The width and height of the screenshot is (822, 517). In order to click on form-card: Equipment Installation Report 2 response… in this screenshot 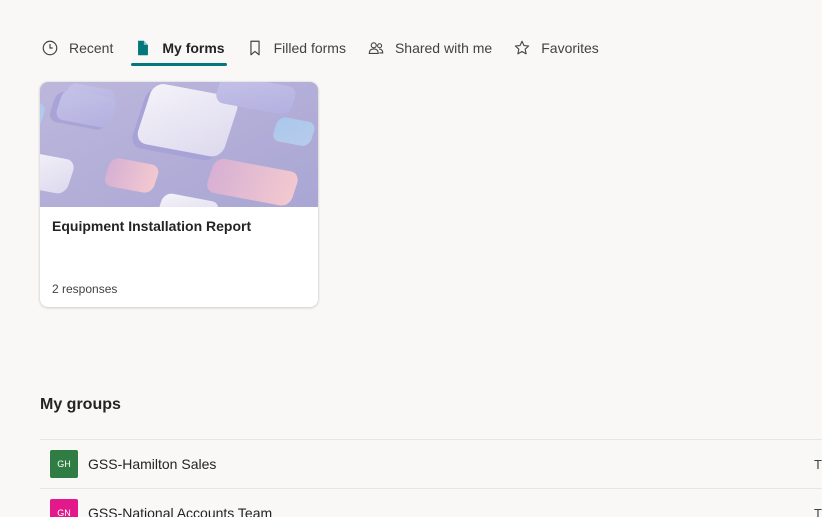, I will do `click(179, 194)`.